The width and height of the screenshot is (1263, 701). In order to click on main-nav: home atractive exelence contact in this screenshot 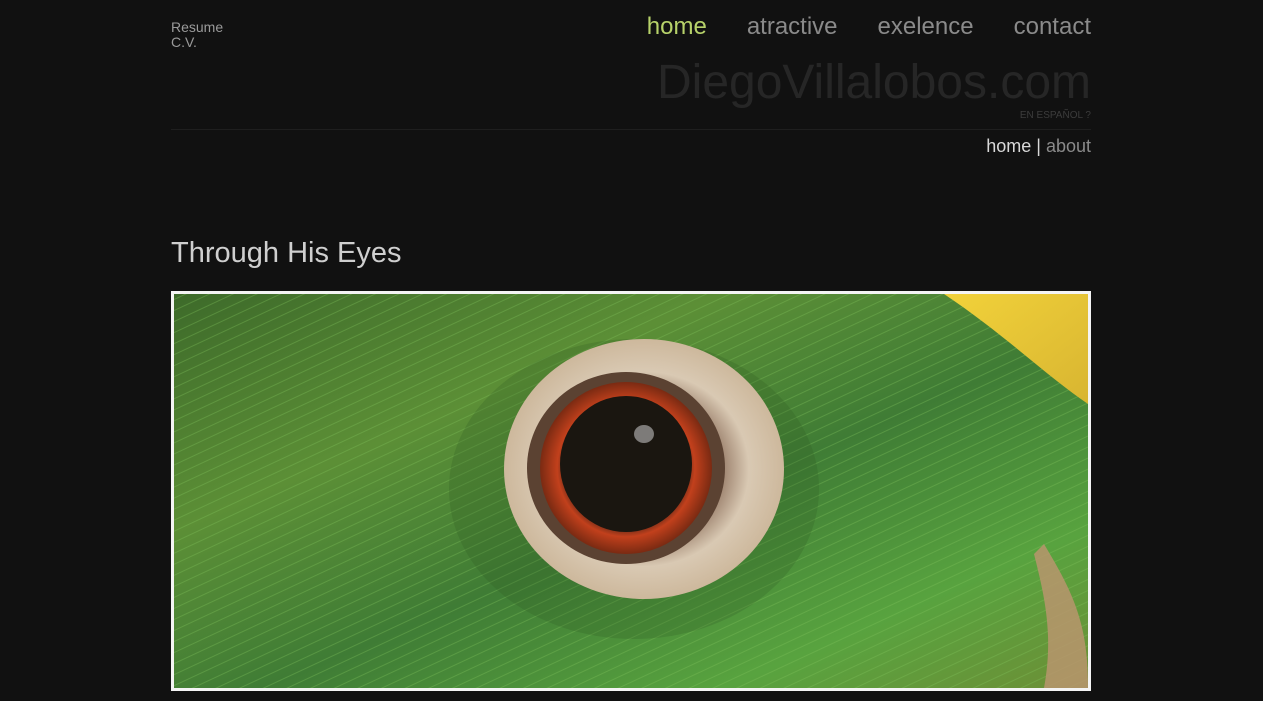, I will do `click(869, 27)`.